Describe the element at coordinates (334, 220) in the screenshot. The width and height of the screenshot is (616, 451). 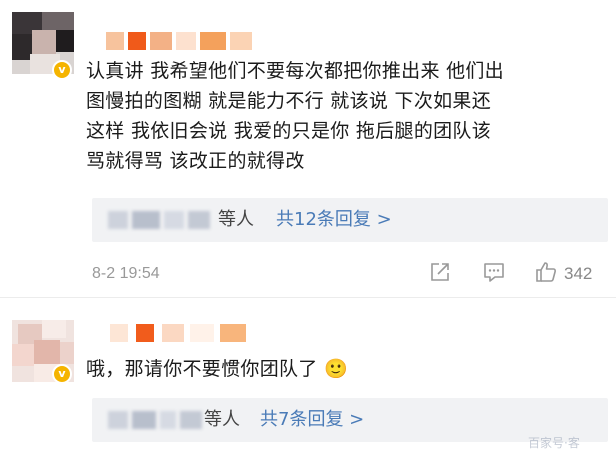
I see `view-replies-link: 共12条回复 >` at that location.